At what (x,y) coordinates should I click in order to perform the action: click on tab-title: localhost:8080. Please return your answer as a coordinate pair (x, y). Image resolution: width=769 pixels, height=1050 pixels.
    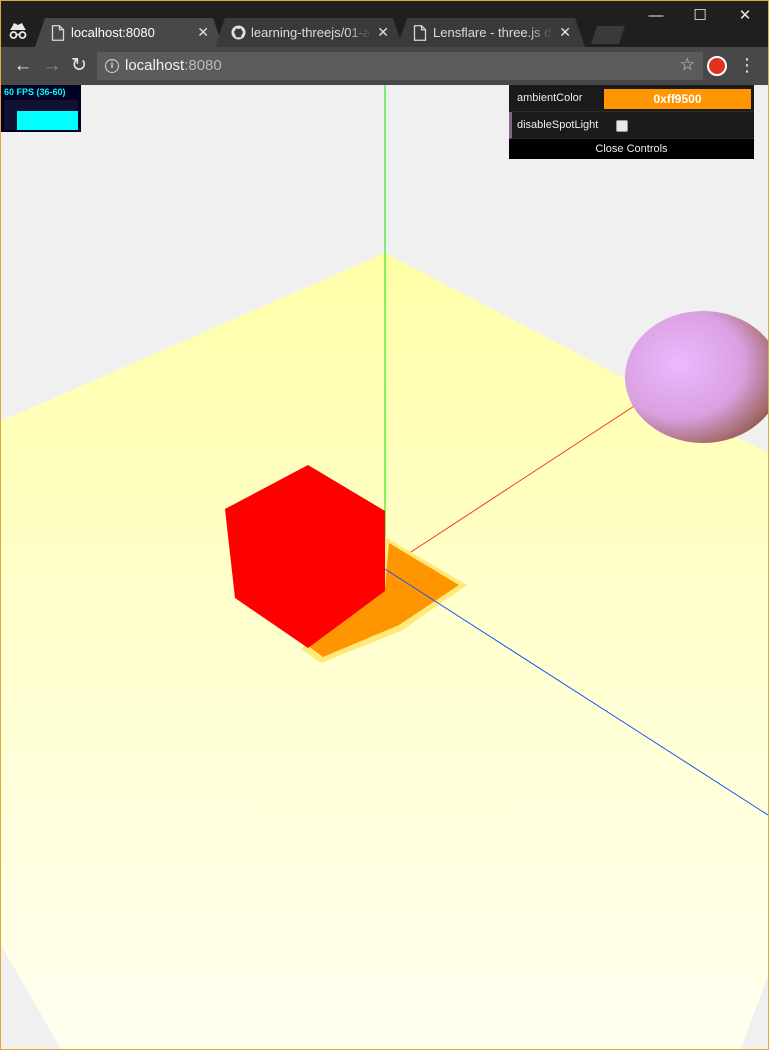
    Looking at the image, I should click on (113, 32).